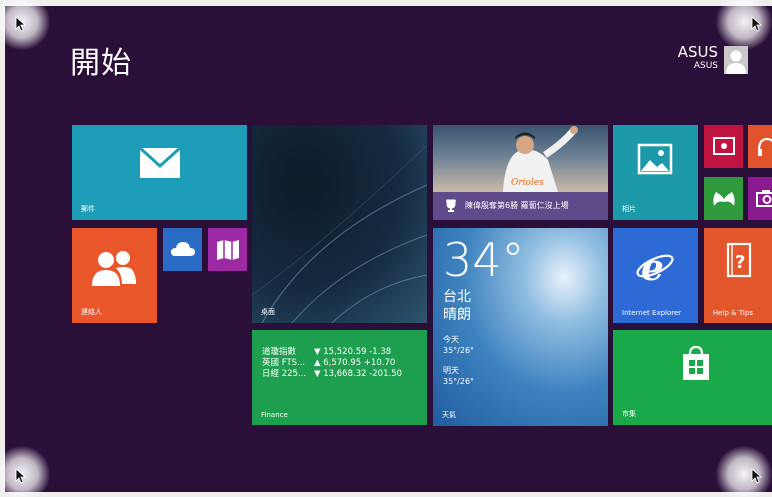  I want to click on screenshot-frame-bottom, so click(386, 494).